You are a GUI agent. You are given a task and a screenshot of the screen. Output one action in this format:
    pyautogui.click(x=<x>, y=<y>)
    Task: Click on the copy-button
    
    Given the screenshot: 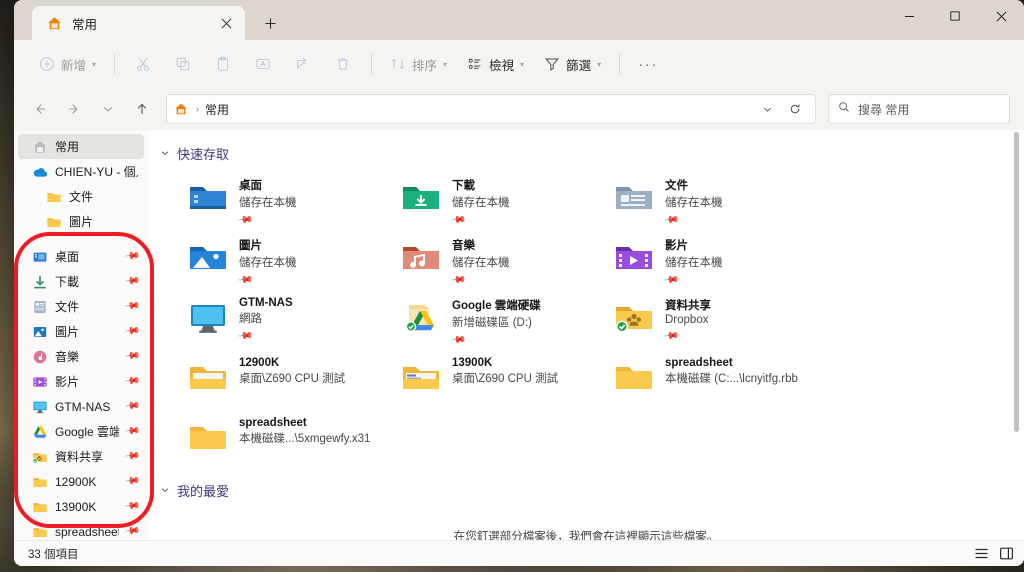 What is the action you would take?
    pyautogui.click(x=183, y=64)
    